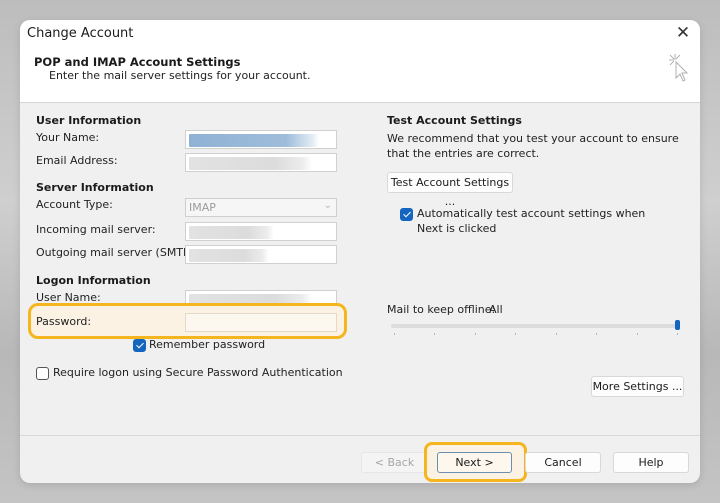 This screenshot has width=720, height=503. Describe the element at coordinates (441, 309) in the screenshot. I see `mail-offline-label: Mail to keep offline:` at that location.